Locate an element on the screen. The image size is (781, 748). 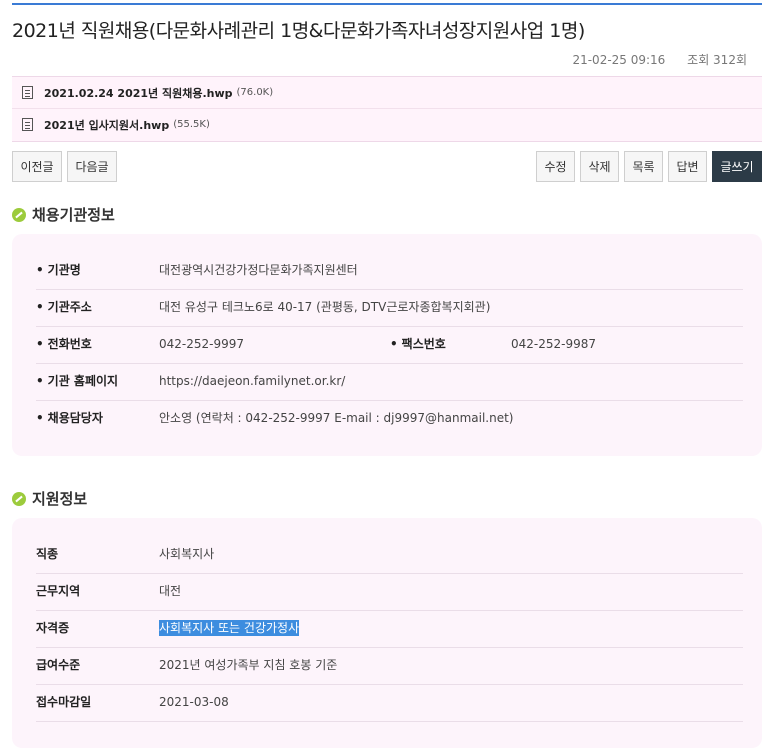
info-value: 사회복지사 또는 건강가정사 is located at coordinates (229, 628).